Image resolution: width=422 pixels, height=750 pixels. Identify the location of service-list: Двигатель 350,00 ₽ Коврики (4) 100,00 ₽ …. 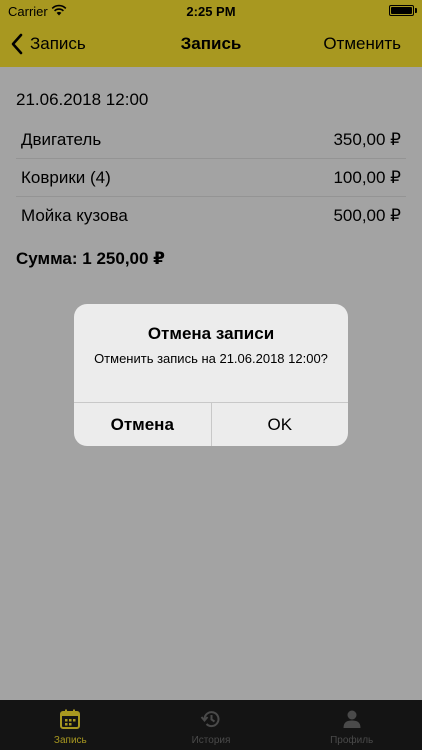
(211, 178).